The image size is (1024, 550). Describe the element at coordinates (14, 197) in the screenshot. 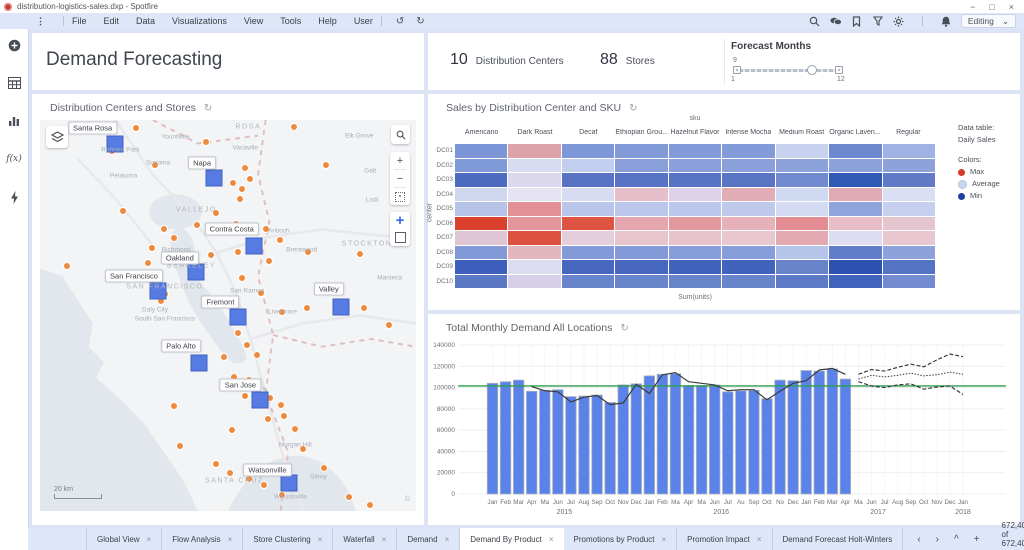

I see `actions-icon` at that location.